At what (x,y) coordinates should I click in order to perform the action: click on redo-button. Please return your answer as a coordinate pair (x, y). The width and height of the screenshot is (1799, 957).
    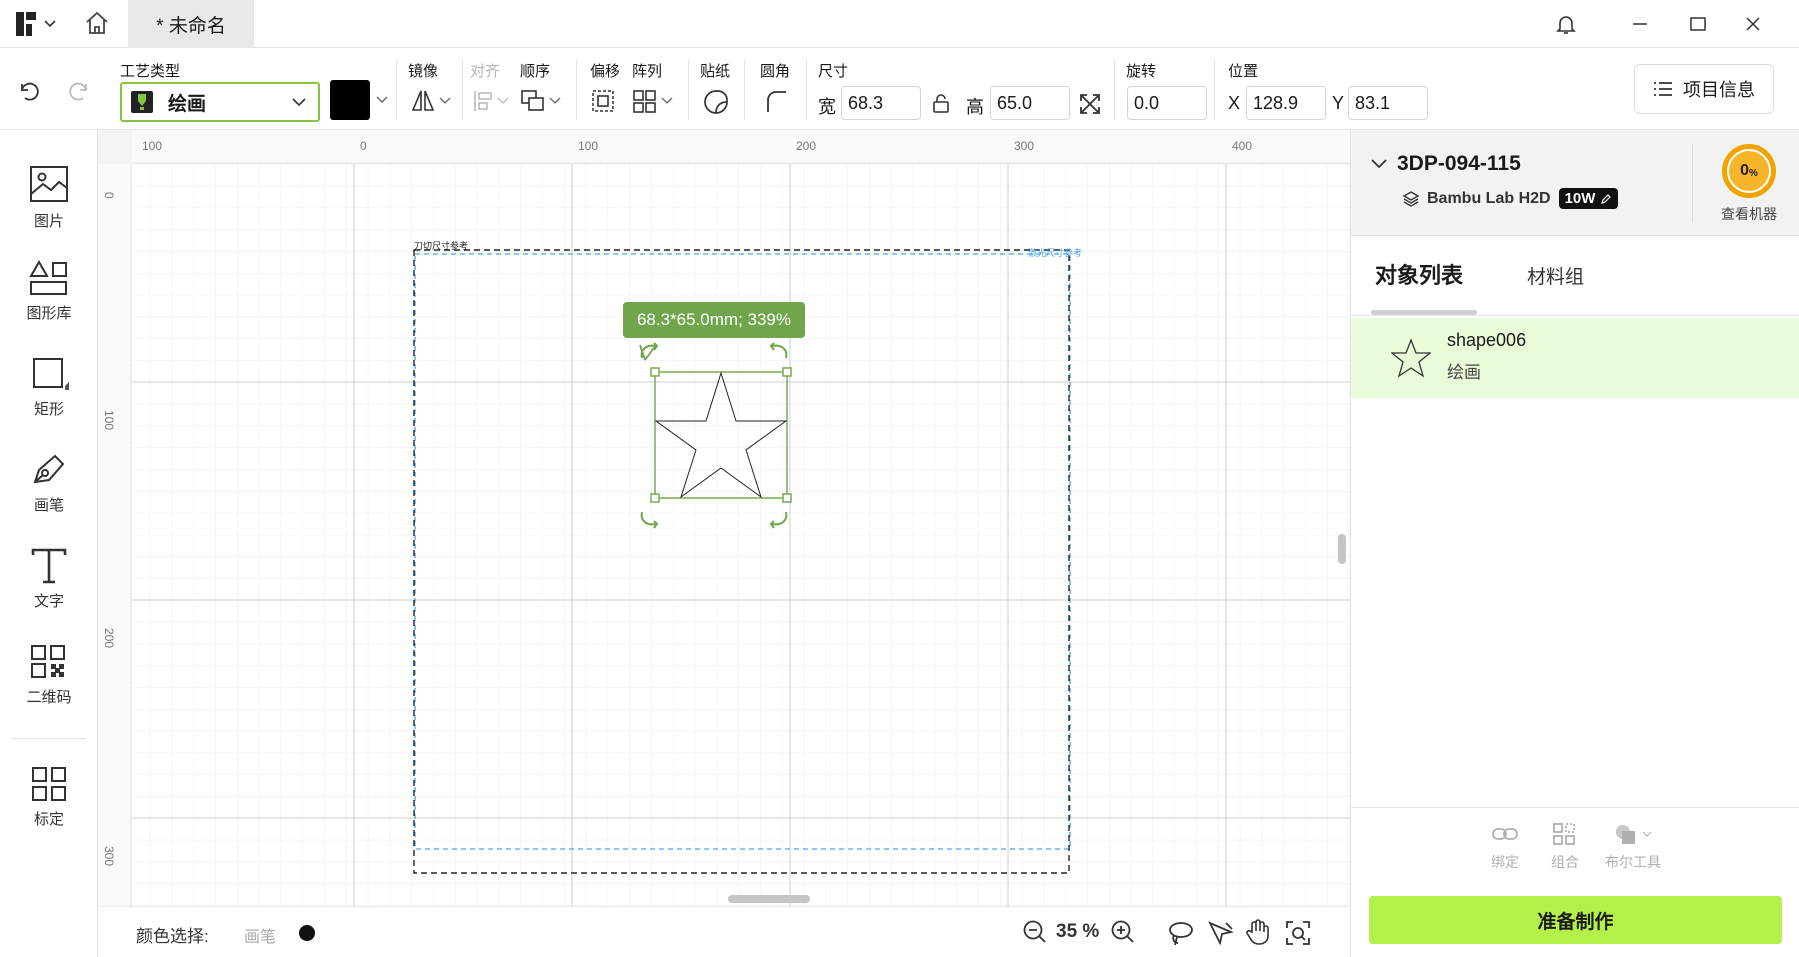
    Looking at the image, I should click on (79, 91).